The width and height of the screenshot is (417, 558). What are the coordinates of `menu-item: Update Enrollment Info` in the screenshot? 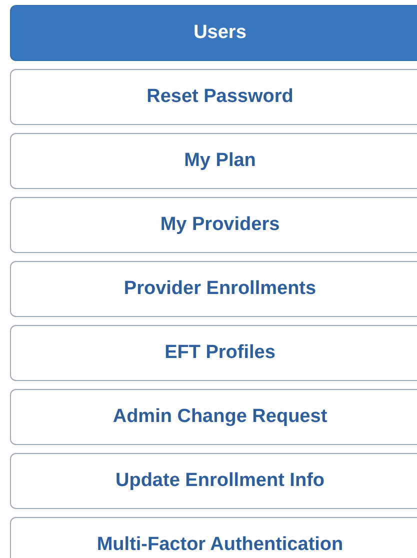 It's located at (213, 481).